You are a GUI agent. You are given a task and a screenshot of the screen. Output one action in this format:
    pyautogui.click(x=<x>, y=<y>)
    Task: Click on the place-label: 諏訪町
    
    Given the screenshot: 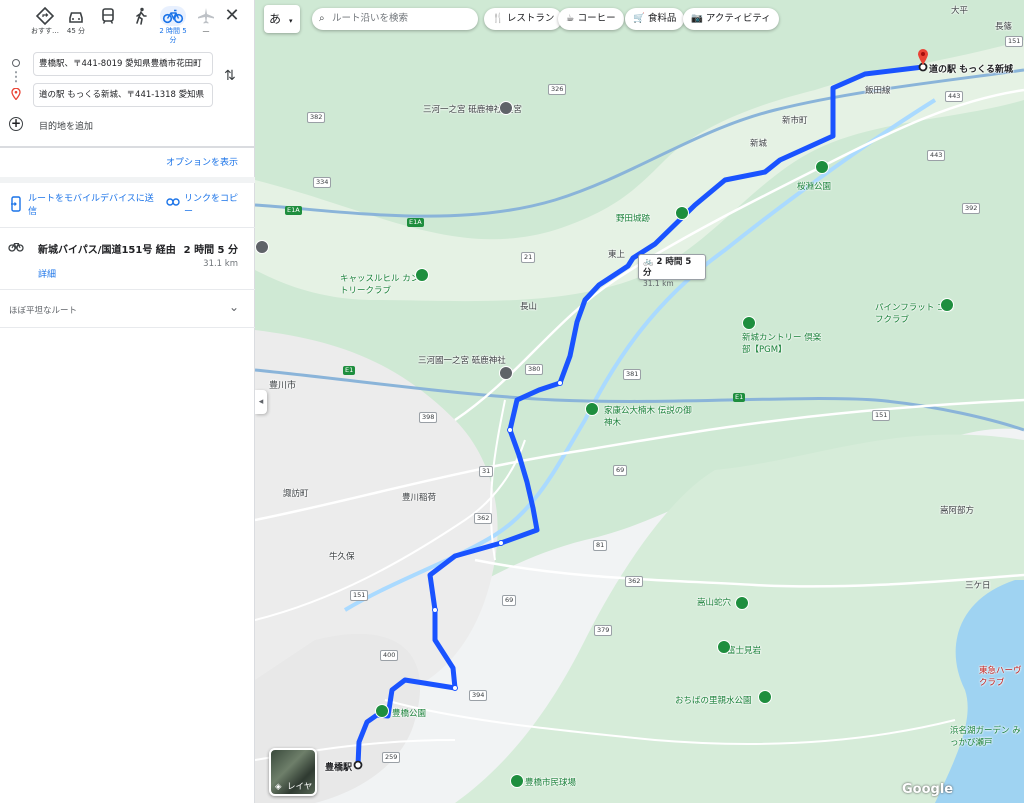 What is the action you would take?
    pyautogui.click(x=296, y=493)
    